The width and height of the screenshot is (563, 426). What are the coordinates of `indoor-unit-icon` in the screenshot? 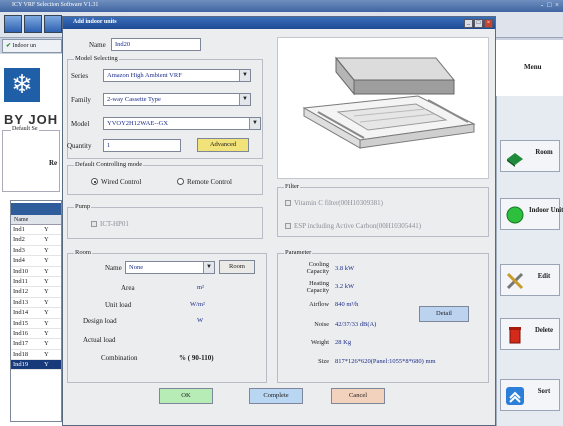 It's located at (515, 215).